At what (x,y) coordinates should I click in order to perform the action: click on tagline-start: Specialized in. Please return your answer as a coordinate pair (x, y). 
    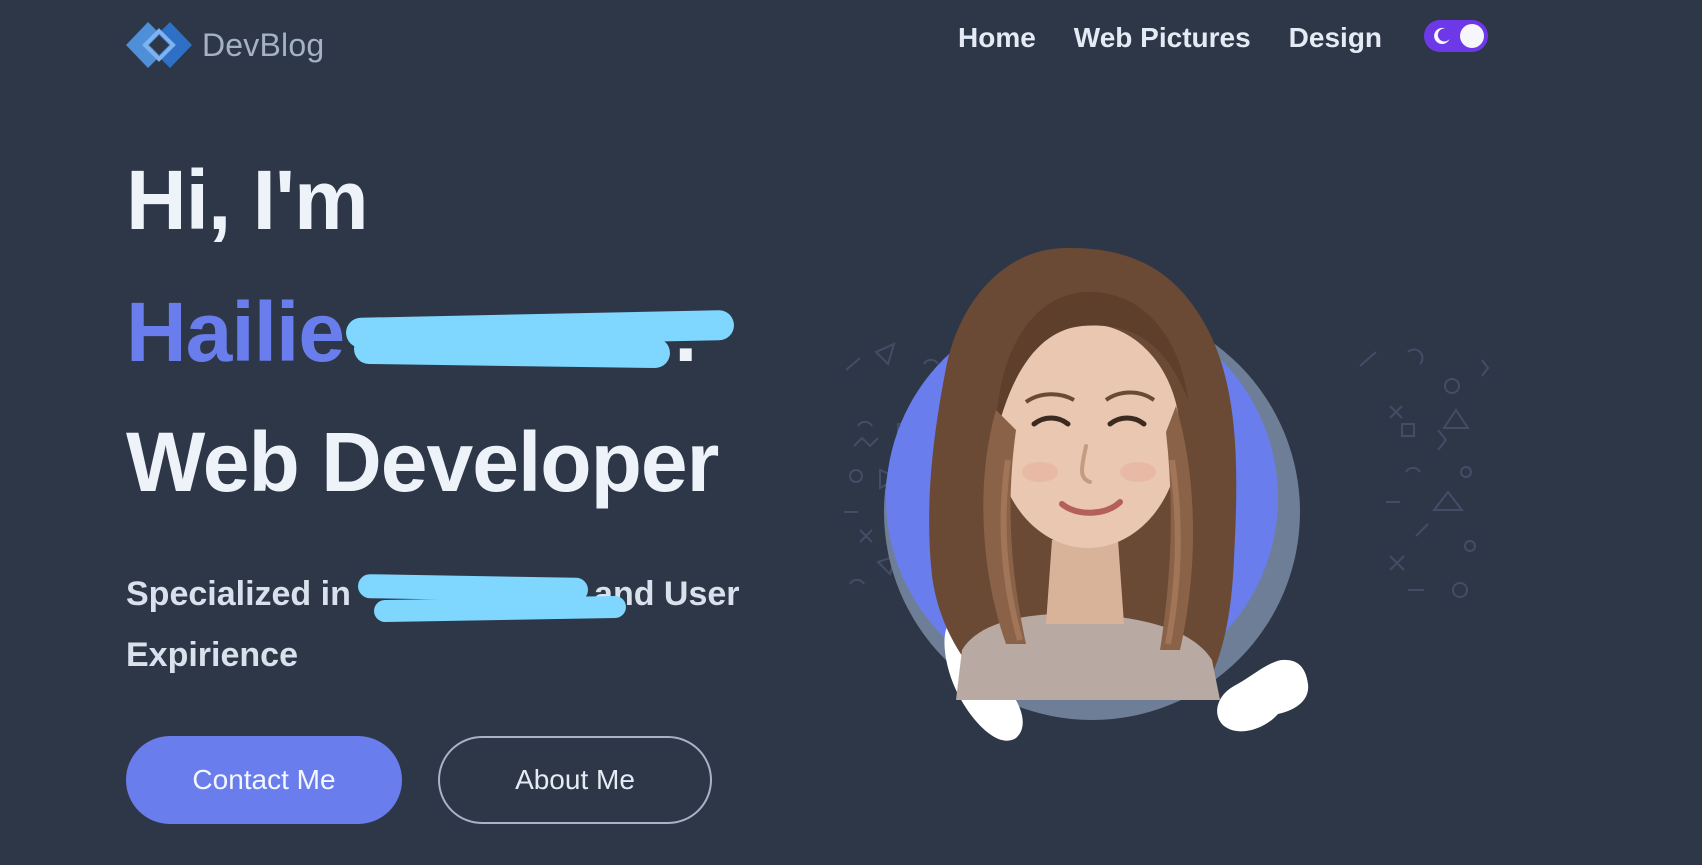
    Looking at the image, I should click on (238, 594).